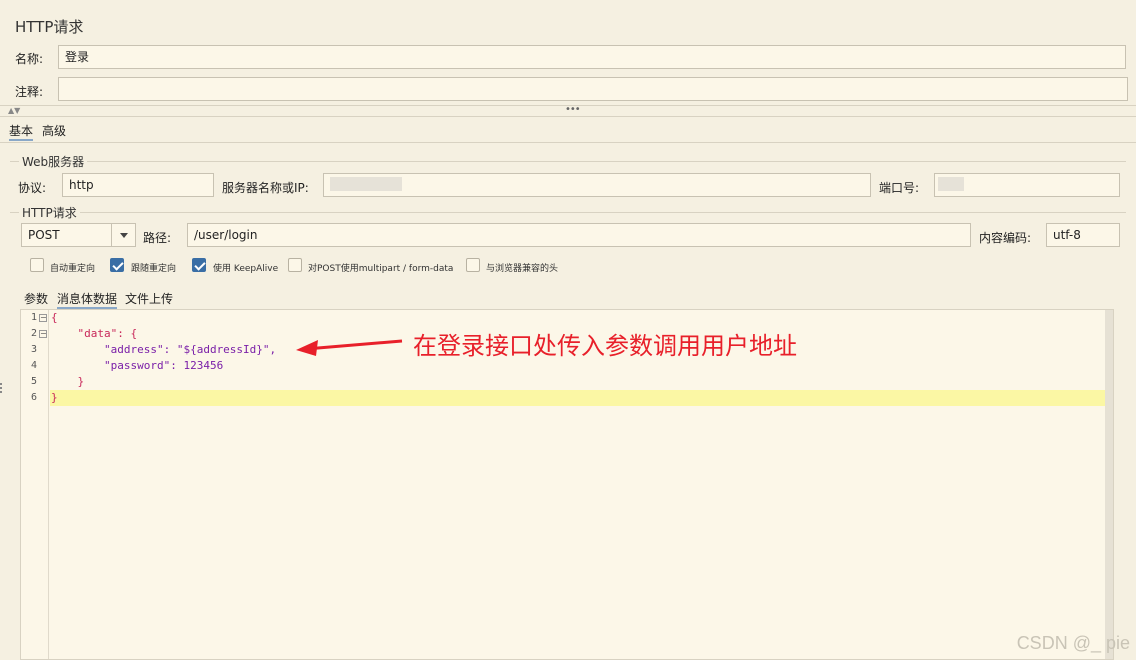 The height and width of the screenshot is (660, 1136). Describe the element at coordinates (164, 349) in the screenshot. I see `code-line: "address": "${addressId}",` at that location.